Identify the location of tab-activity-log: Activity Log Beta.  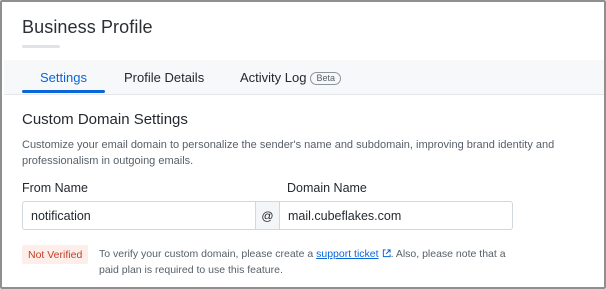
(290, 77).